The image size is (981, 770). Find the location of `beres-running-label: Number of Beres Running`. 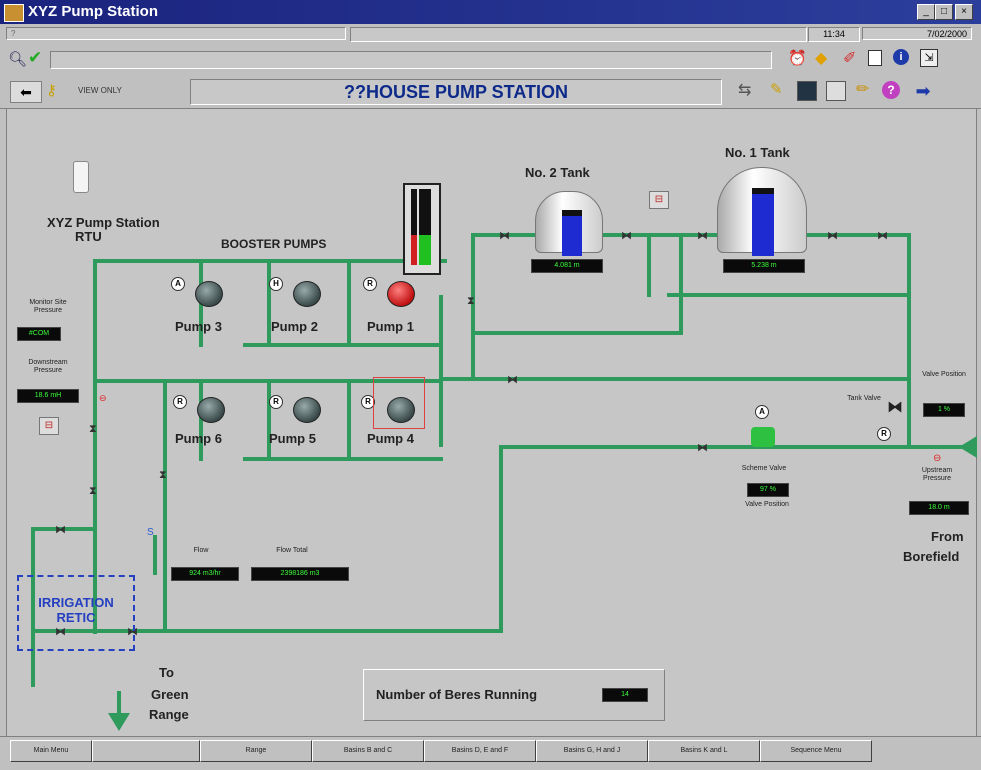

beres-running-label: Number of Beres Running is located at coordinates (457, 694).